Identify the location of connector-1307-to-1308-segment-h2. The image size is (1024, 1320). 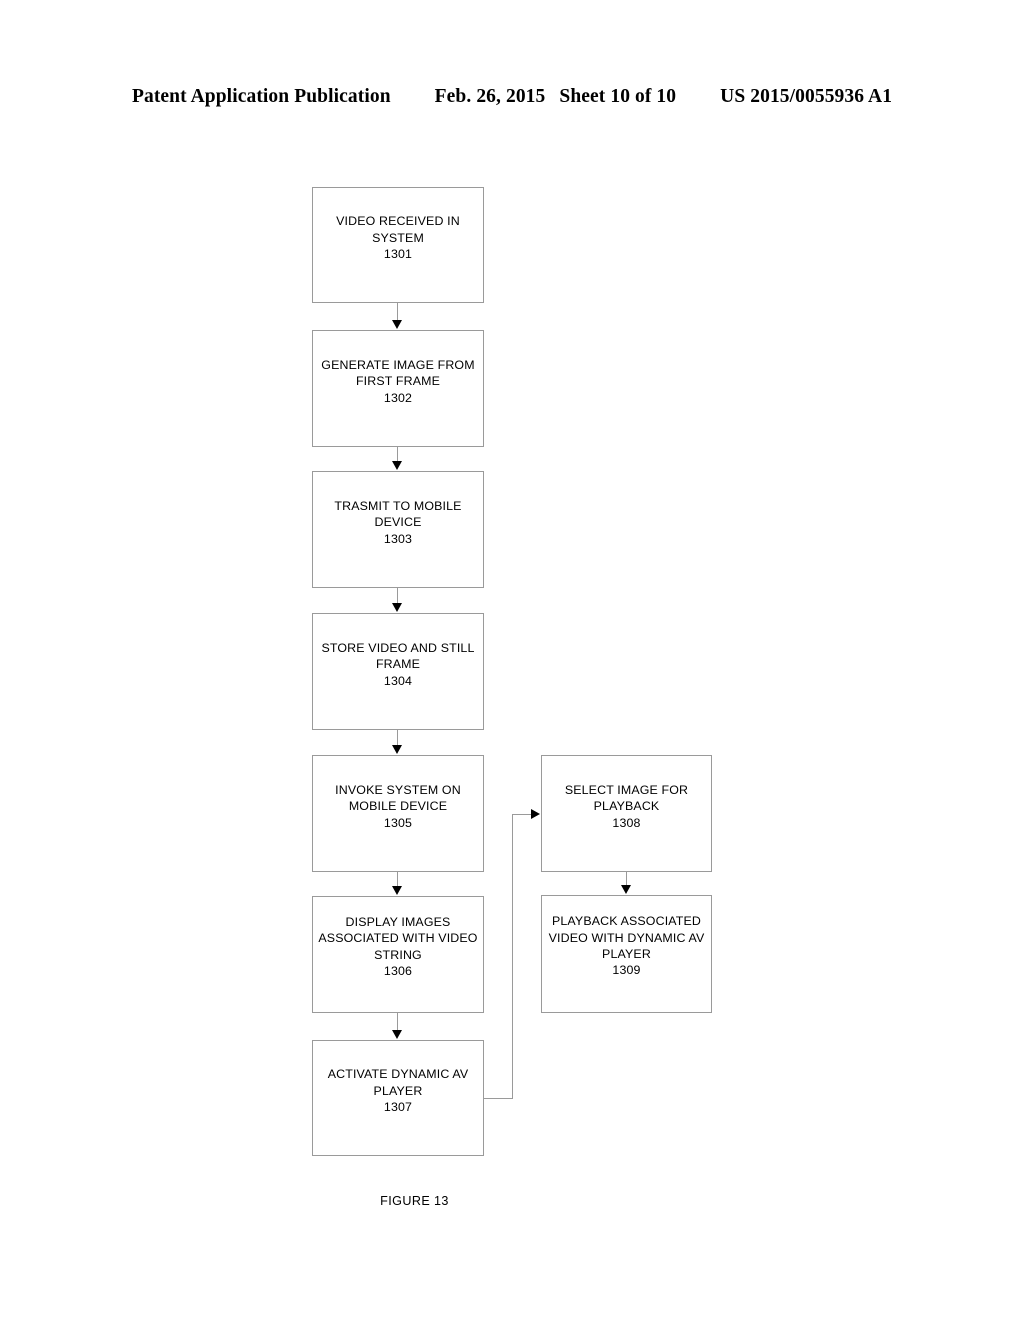
(522, 814).